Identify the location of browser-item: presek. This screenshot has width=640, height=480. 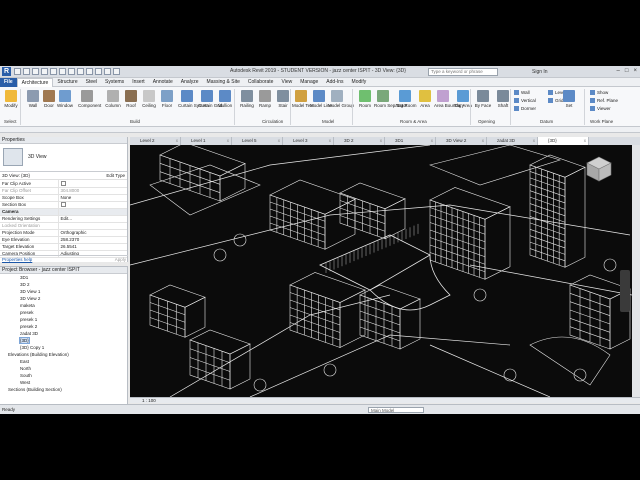
(63, 312).